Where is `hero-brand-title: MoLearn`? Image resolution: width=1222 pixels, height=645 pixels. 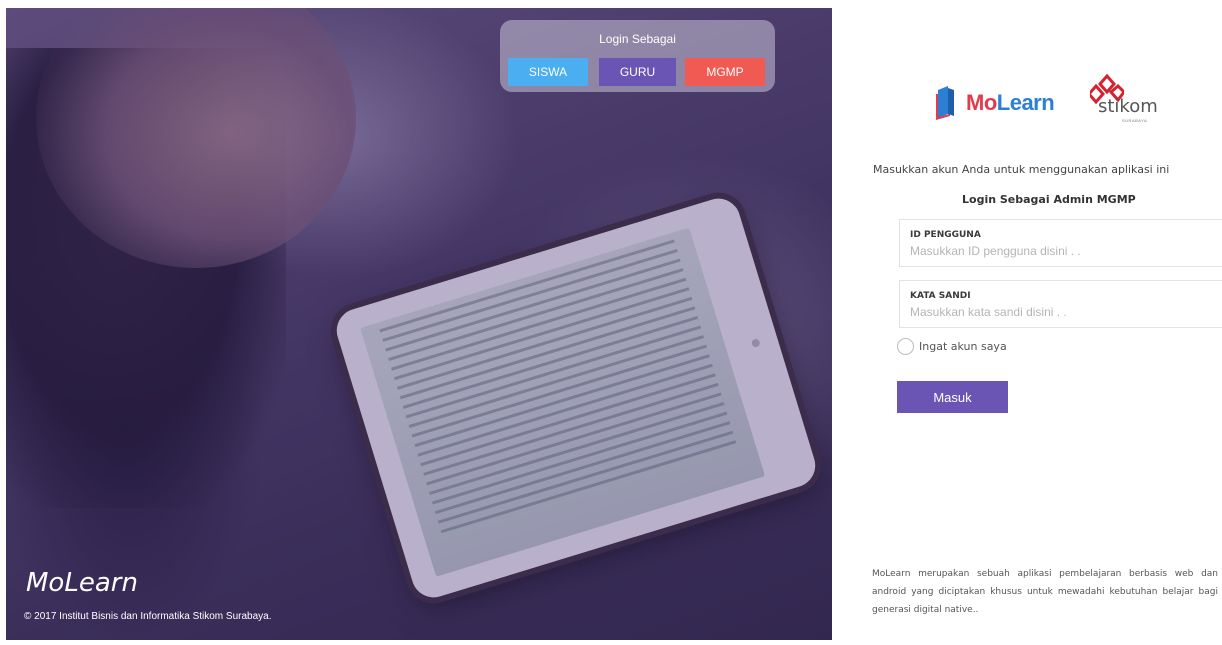
hero-brand-title: MoLearn is located at coordinates (82, 583).